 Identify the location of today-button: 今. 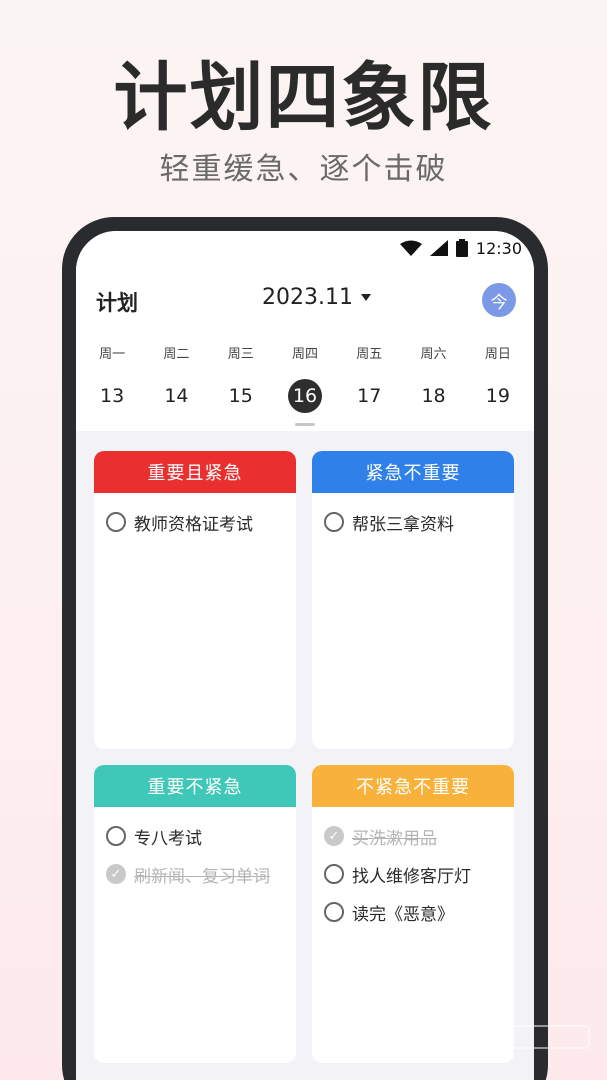
(499, 300).